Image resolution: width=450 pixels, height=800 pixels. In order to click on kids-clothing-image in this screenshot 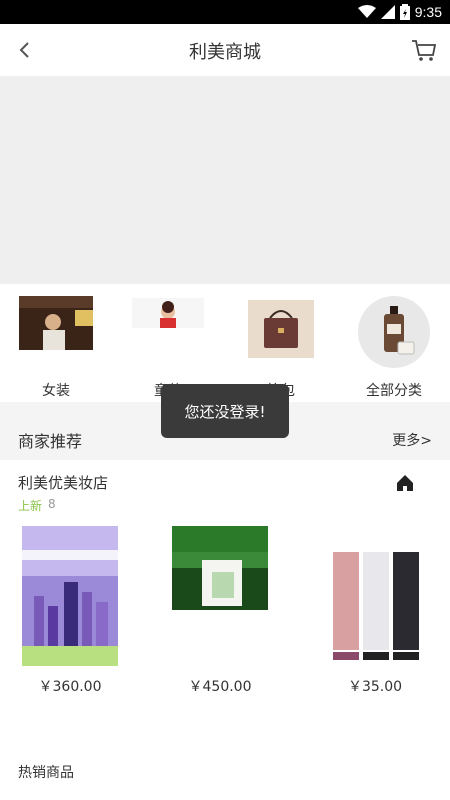, I will do `click(168, 313)`.